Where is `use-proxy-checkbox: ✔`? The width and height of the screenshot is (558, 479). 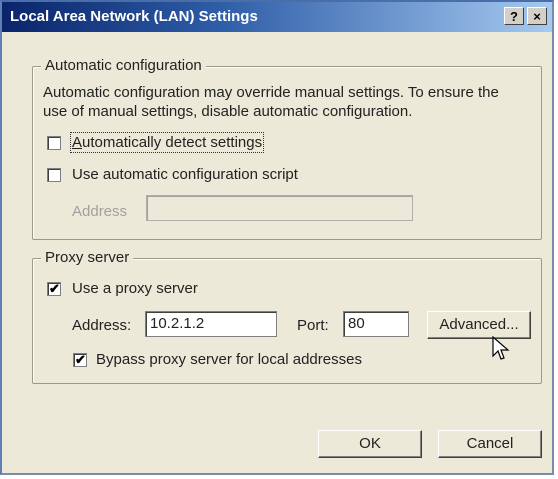 use-proxy-checkbox: ✔ is located at coordinates (54, 288).